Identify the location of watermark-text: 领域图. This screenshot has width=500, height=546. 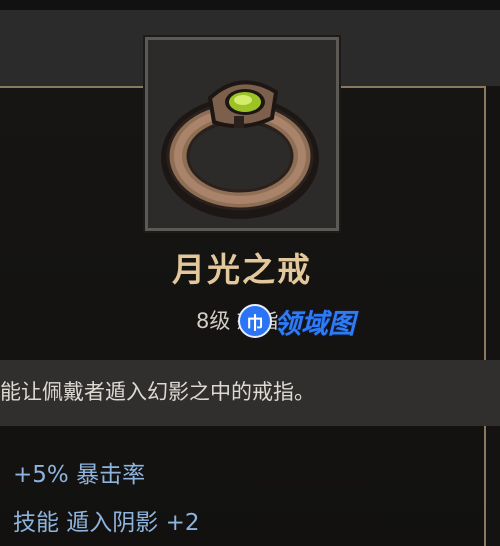
(314, 324).